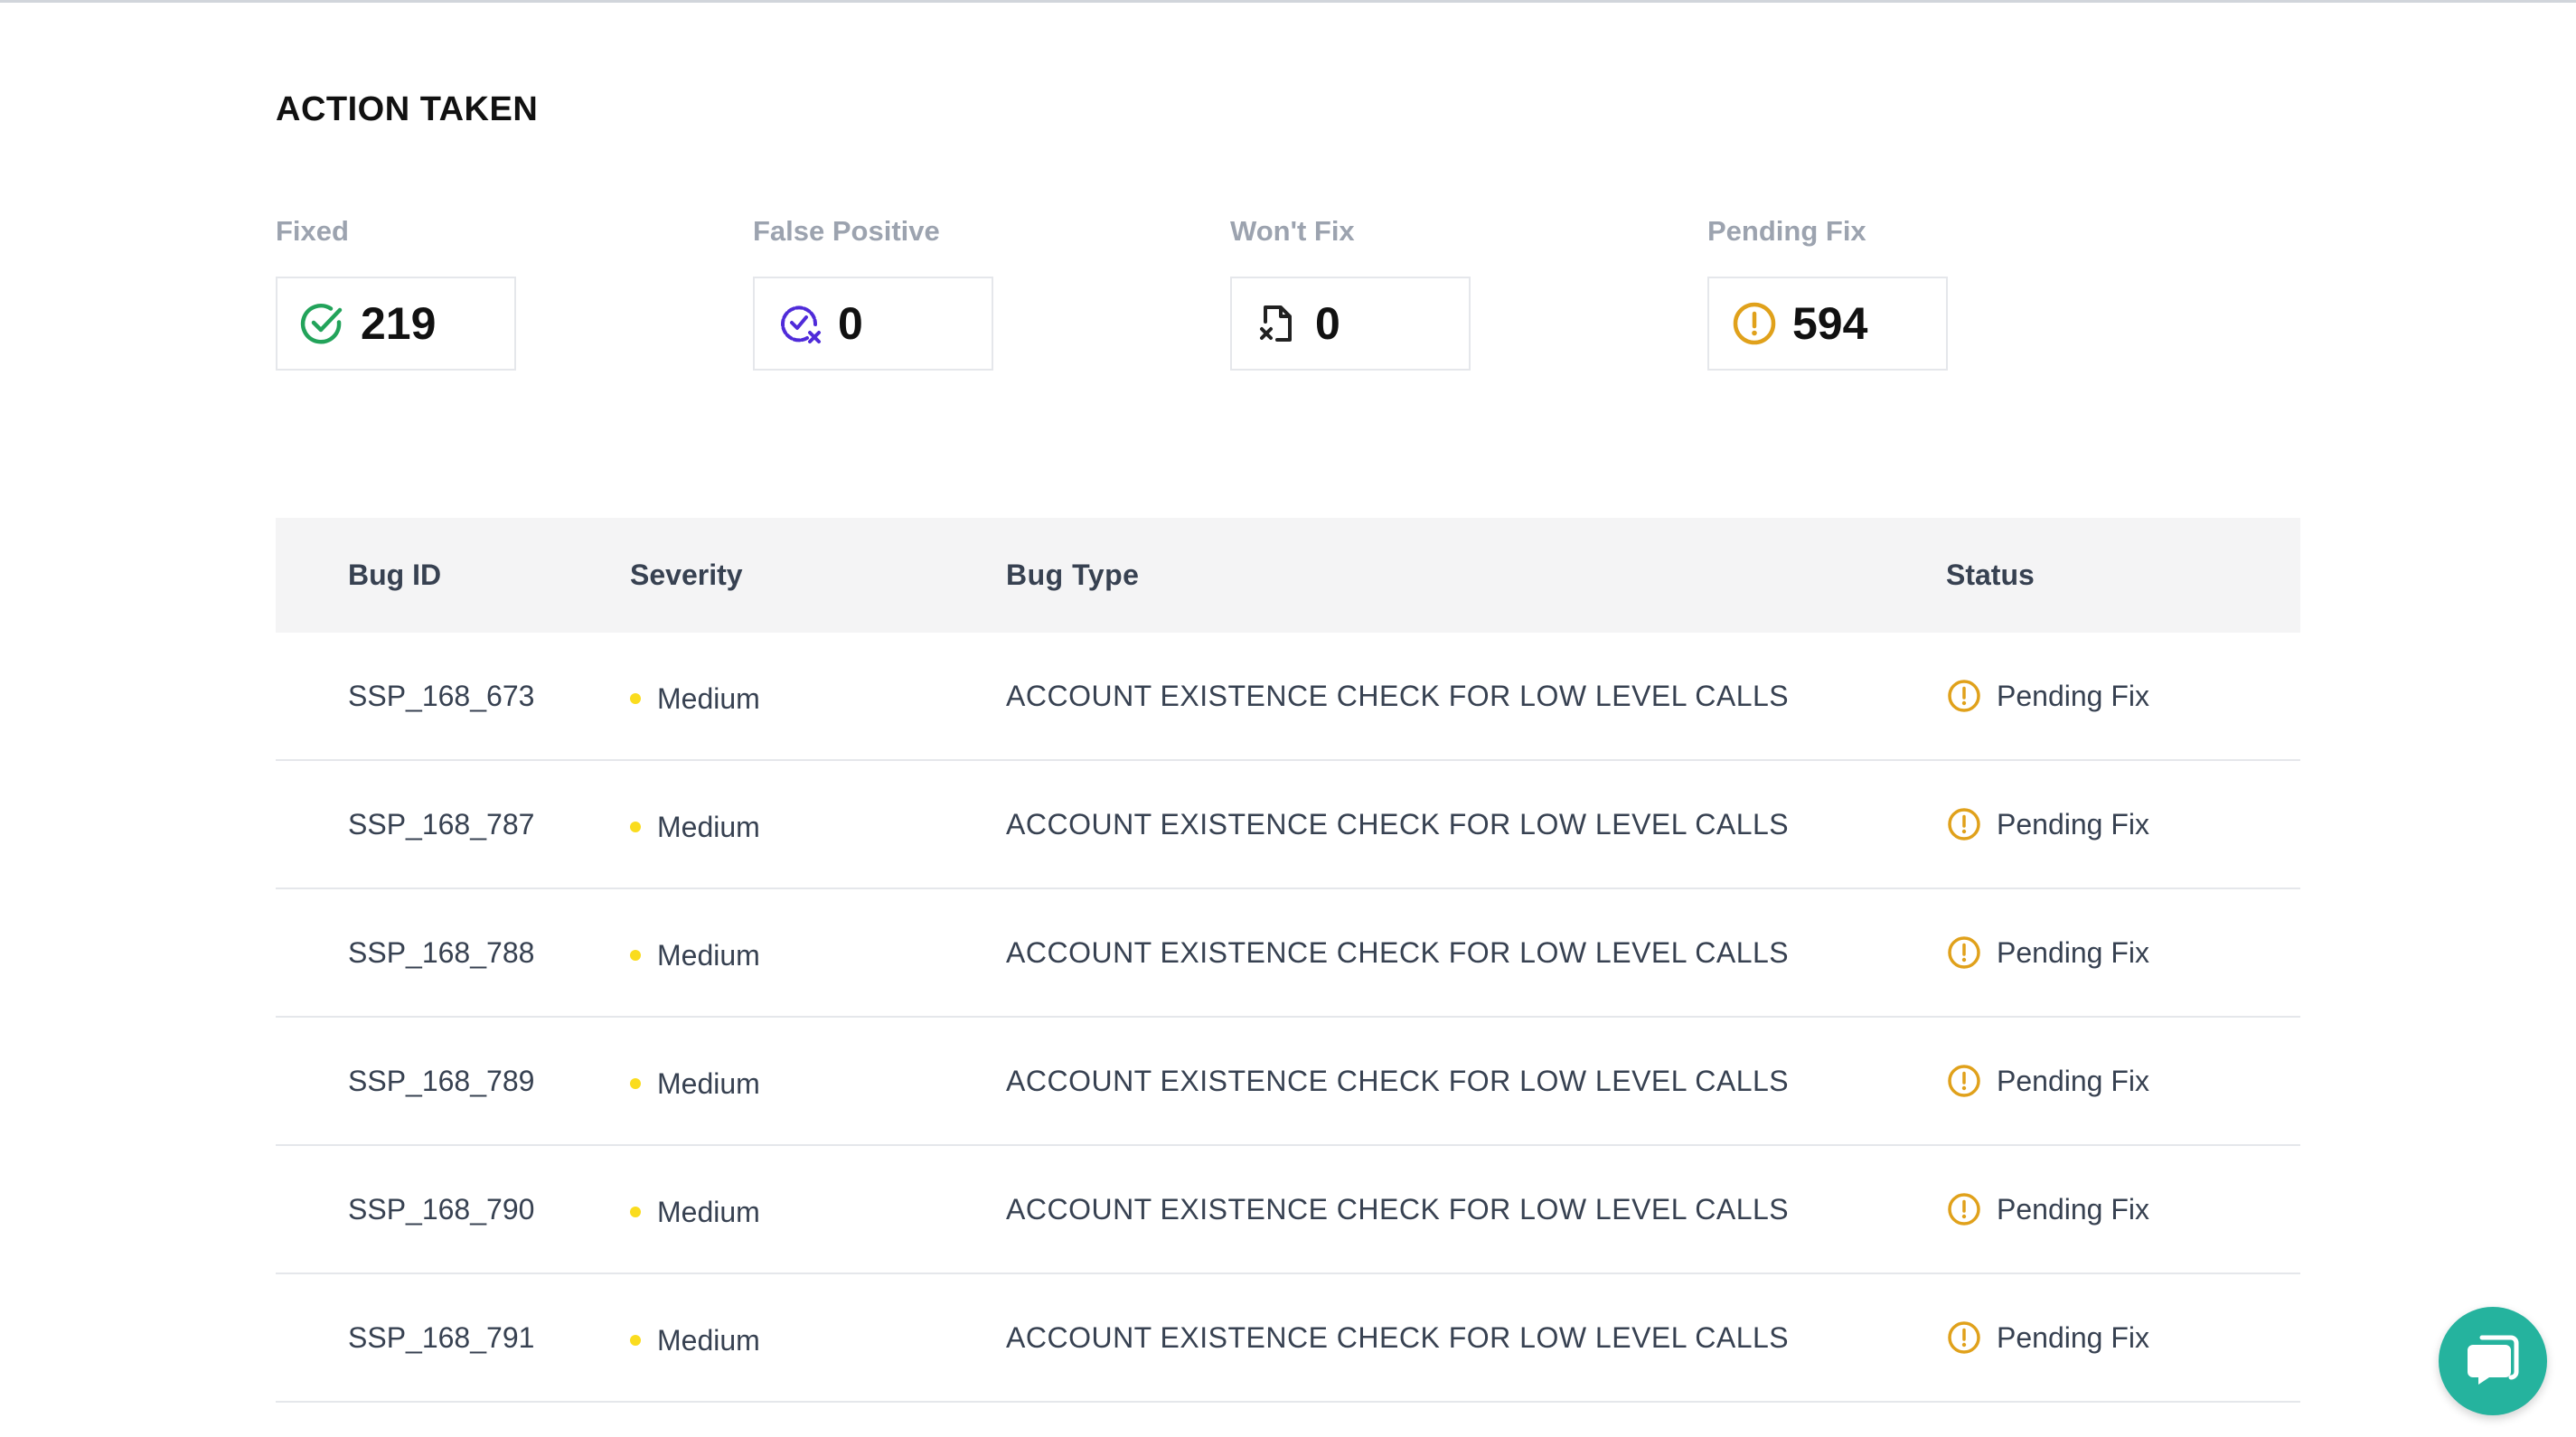 The width and height of the screenshot is (2576, 1437). What do you see at coordinates (322, 323) in the screenshot?
I see `check-circle-icon` at bounding box center [322, 323].